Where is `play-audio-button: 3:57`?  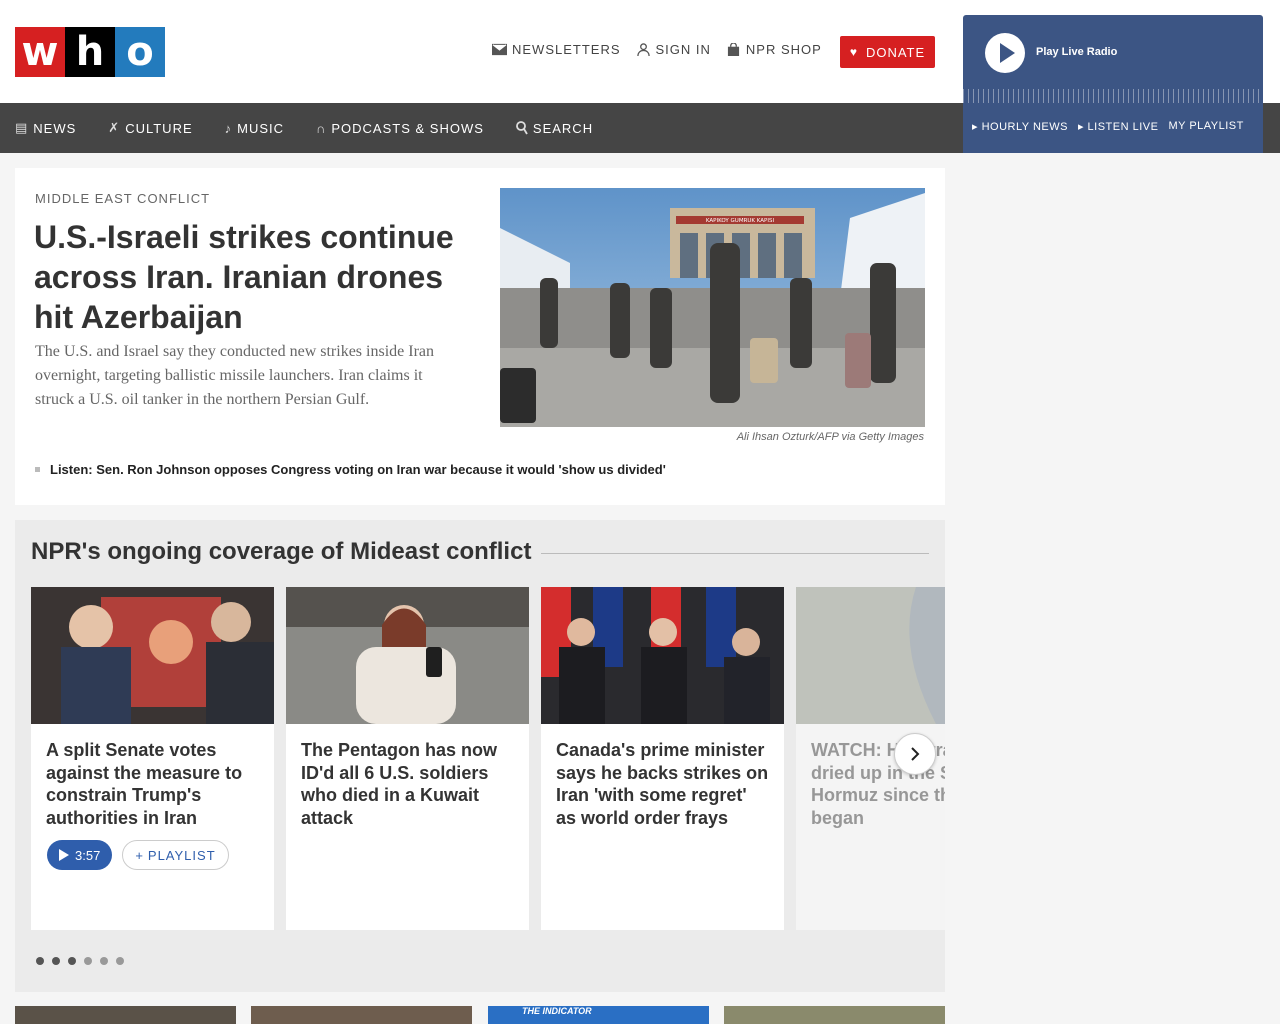 play-audio-button: 3:57 is located at coordinates (80, 855).